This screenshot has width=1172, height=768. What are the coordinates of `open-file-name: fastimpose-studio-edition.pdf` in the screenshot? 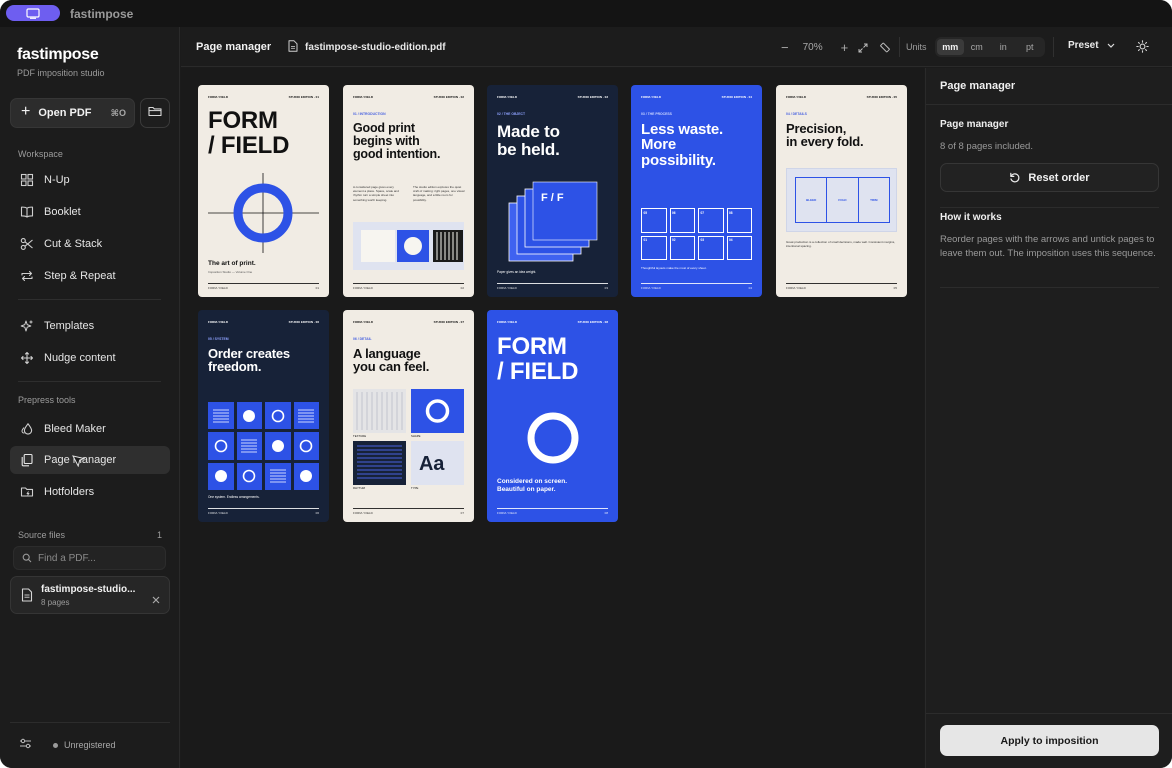 It's located at (367, 47).